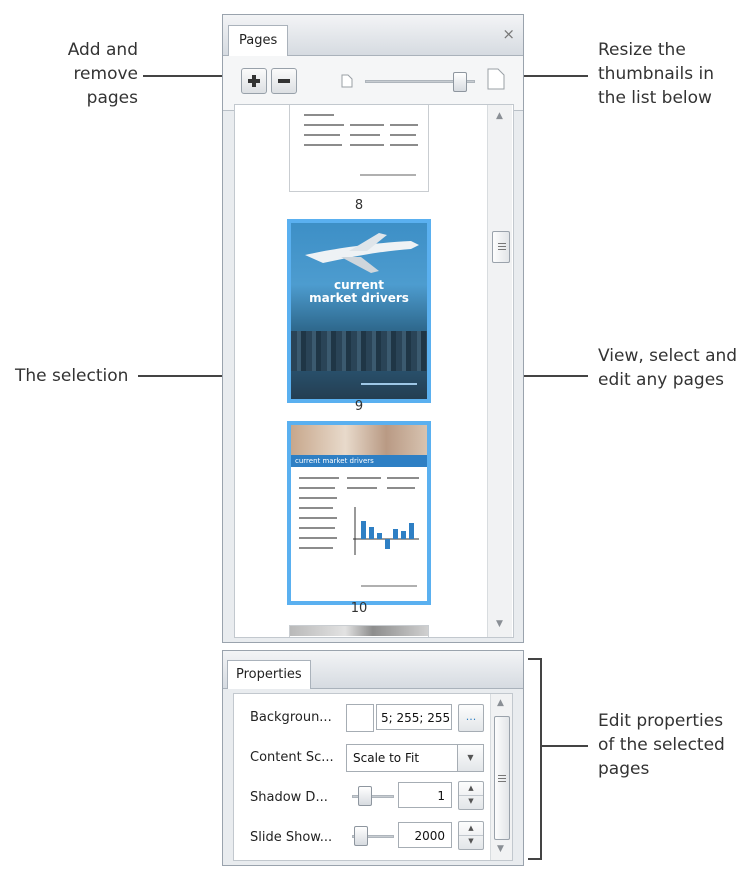  What do you see at coordinates (508, 34) in the screenshot?
I see `close-icon: ×` at bounding box center [508, 34].